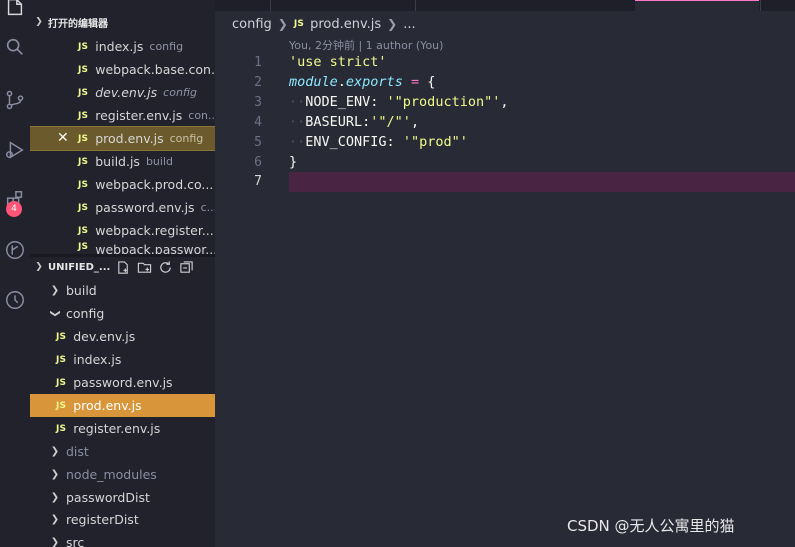  I want to click on code-line-2: module. exports = {, so click(362, 82).